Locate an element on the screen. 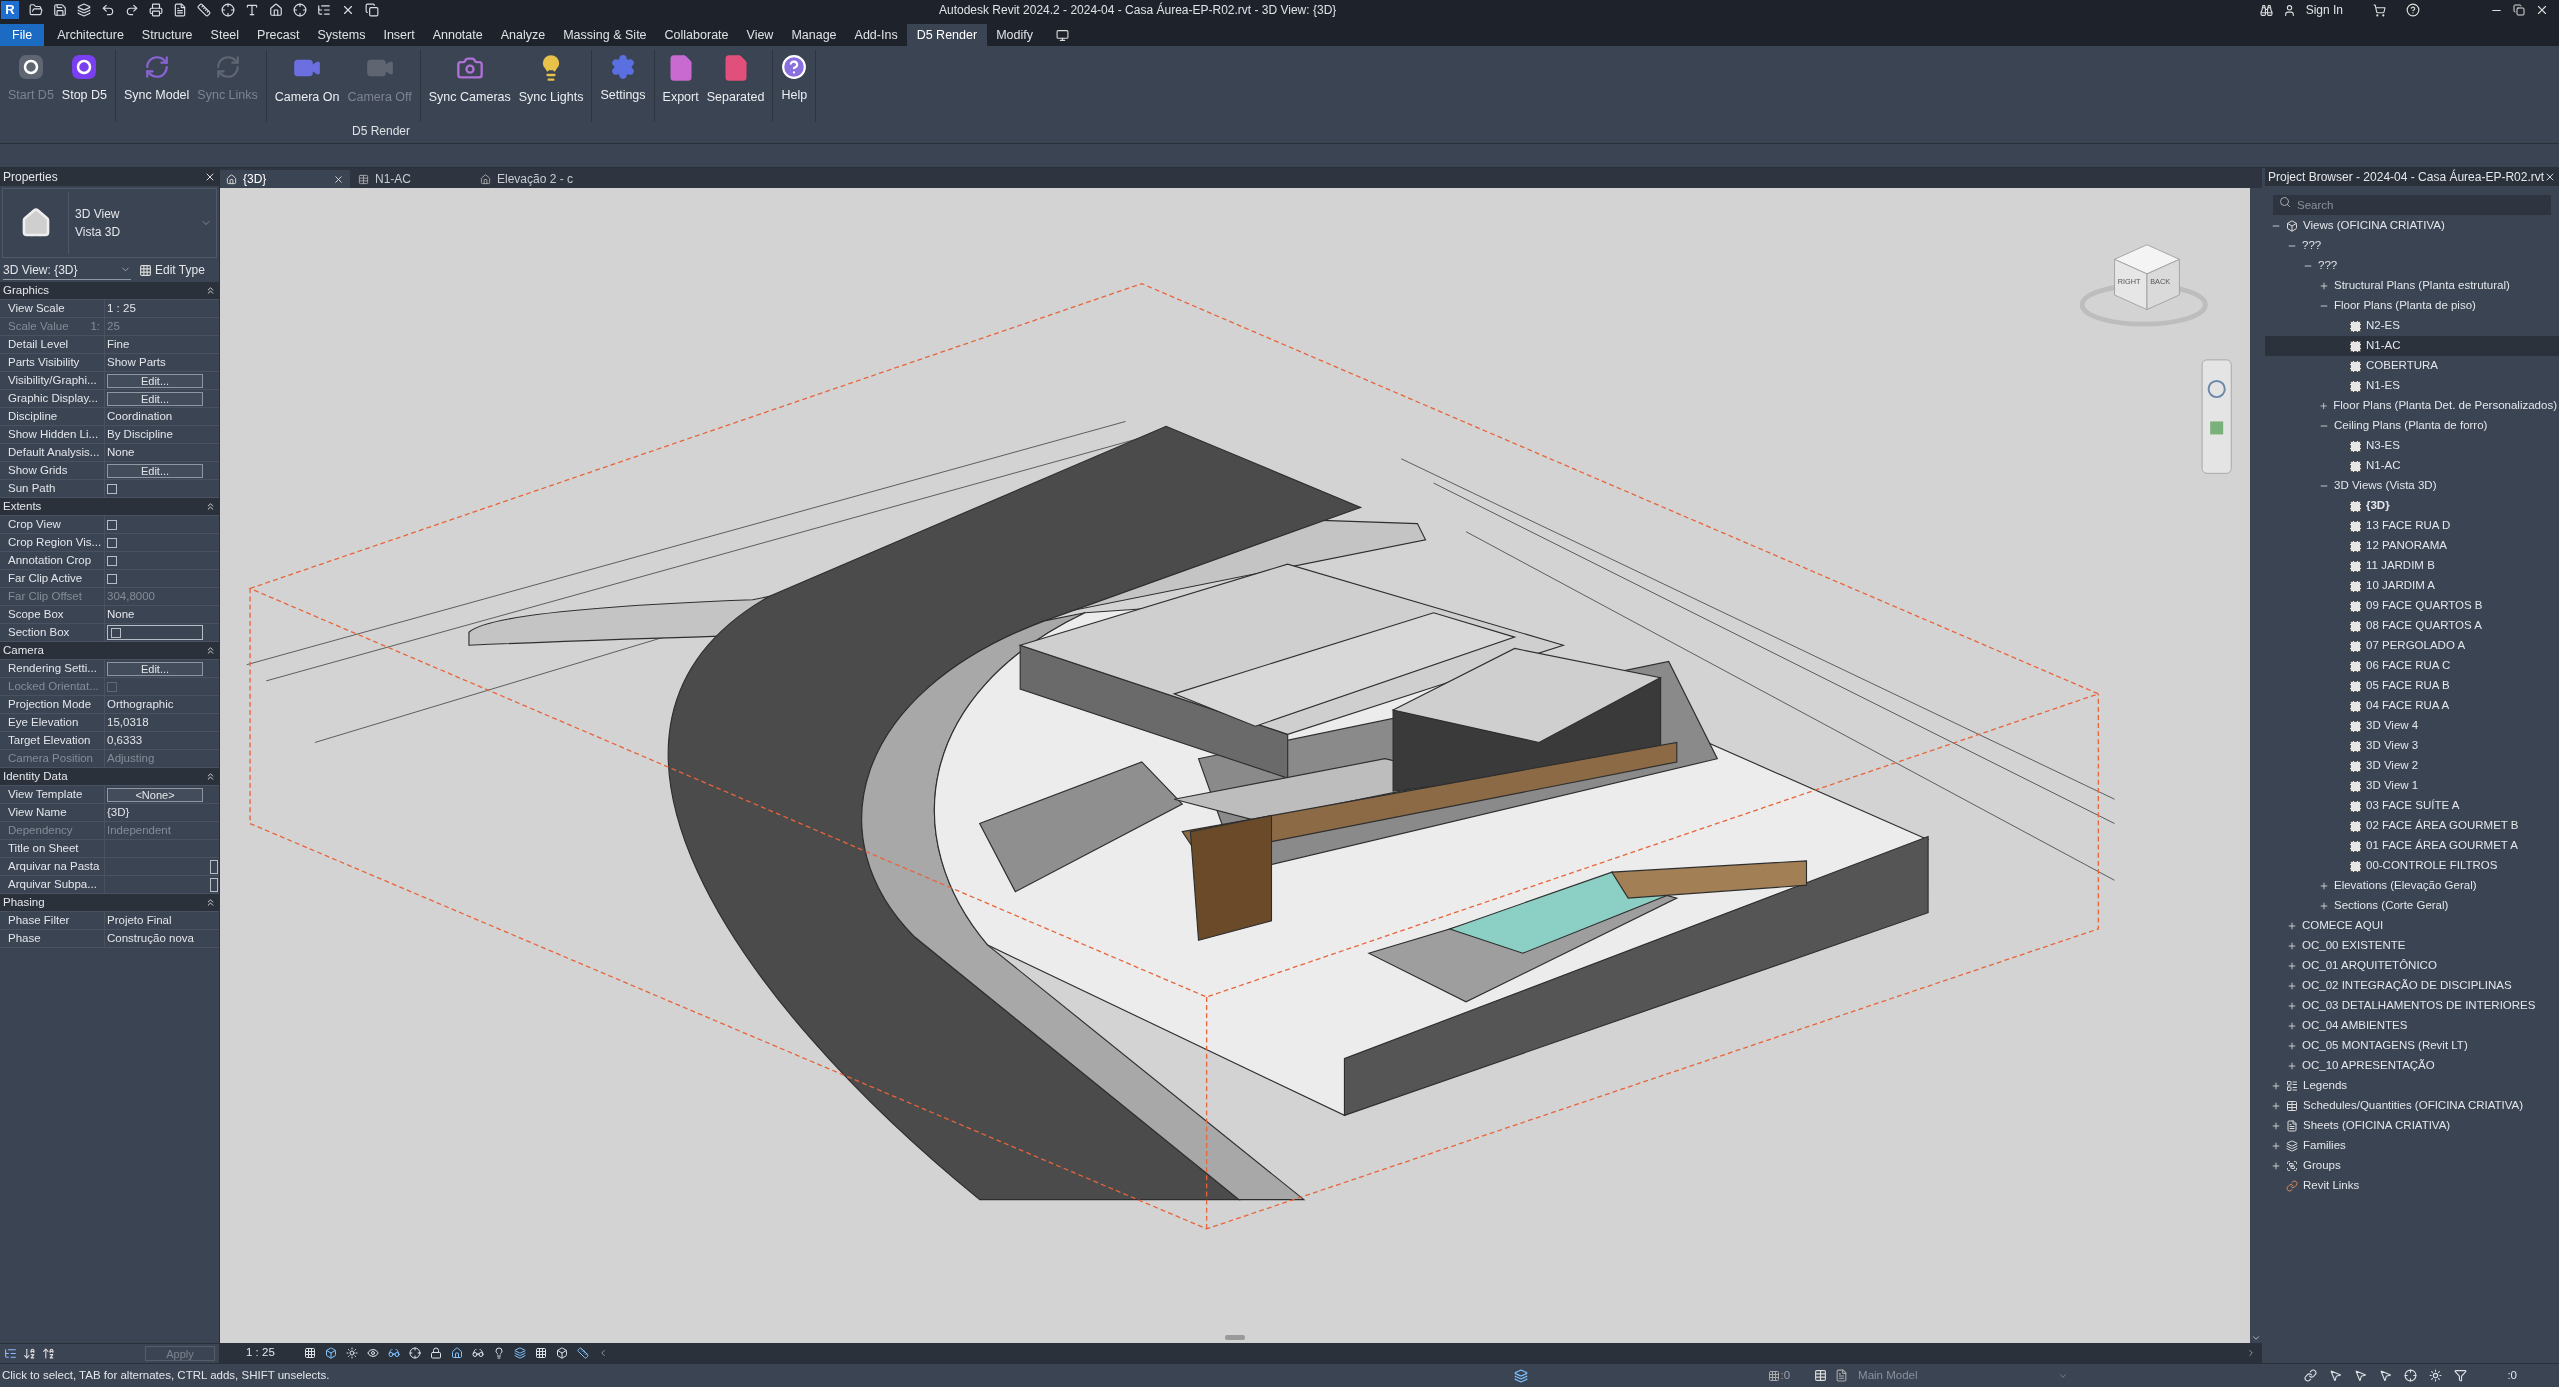  edit-type-button: Edit Type is located at coordinates (172, 270).